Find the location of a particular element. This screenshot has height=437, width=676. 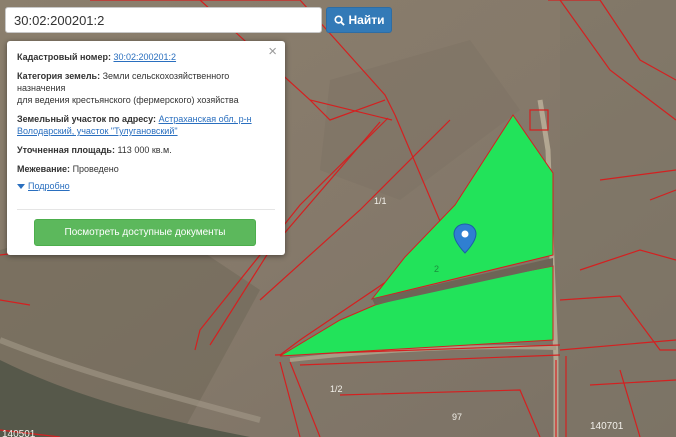

area-label: Уточненная площадь: is located at coordinates (66, 150).